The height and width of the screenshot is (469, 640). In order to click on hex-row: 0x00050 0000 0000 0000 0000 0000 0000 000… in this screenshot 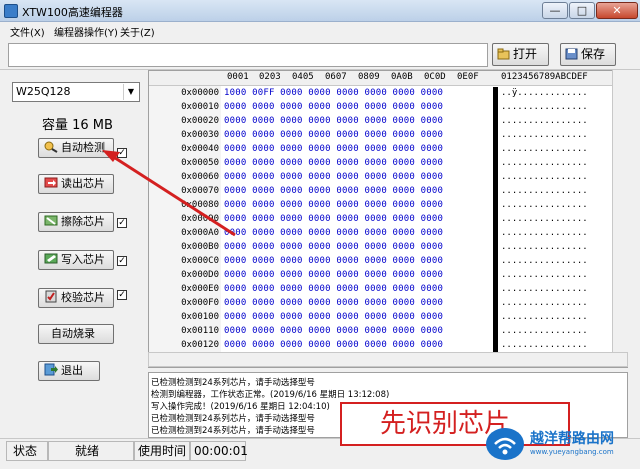, I will do `click(388, 165)`.